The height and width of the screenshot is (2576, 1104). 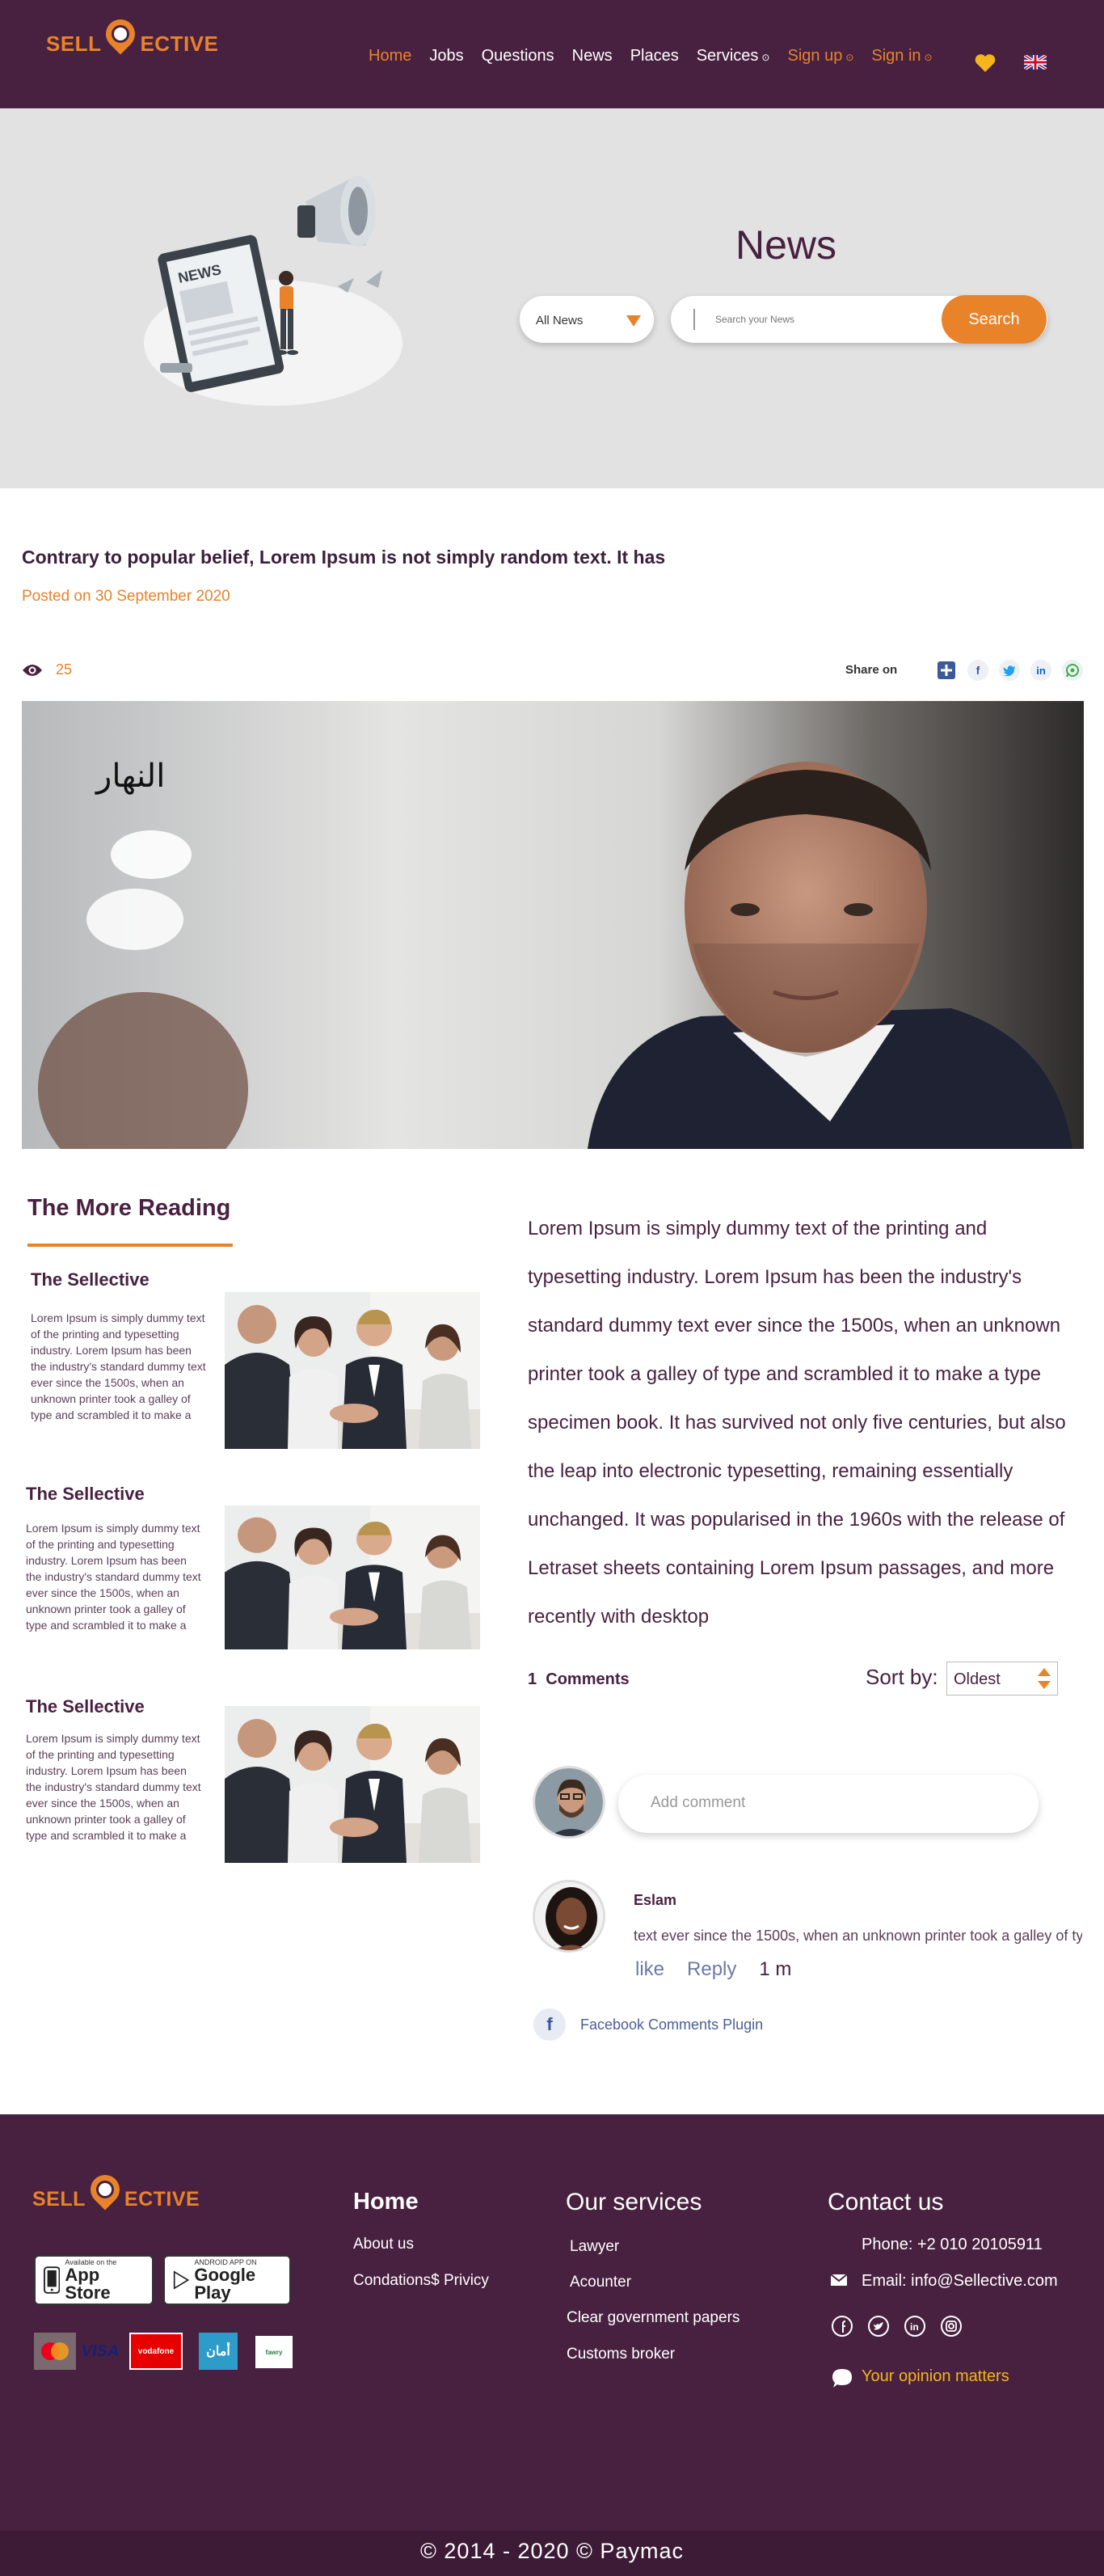 What do you see at coordinates (421, 2281) in the screenshot?
I see `footer-link-privacy: Condations$ Privicy` at bounding box center [421, 2281].